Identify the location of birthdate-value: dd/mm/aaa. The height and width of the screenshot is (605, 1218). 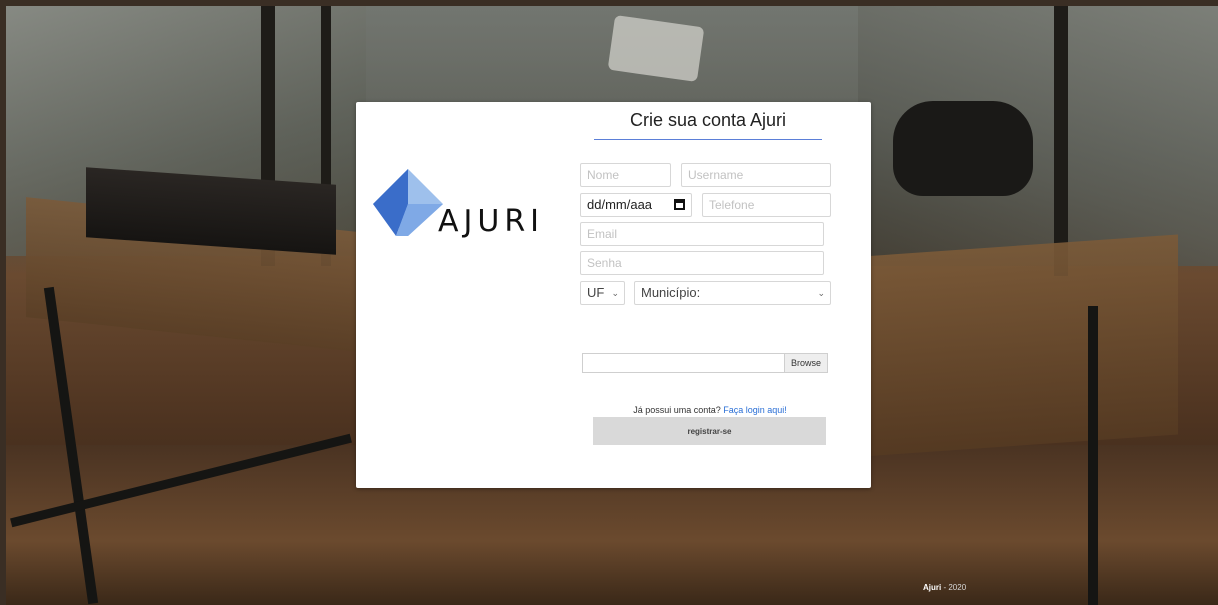
(620, 204).